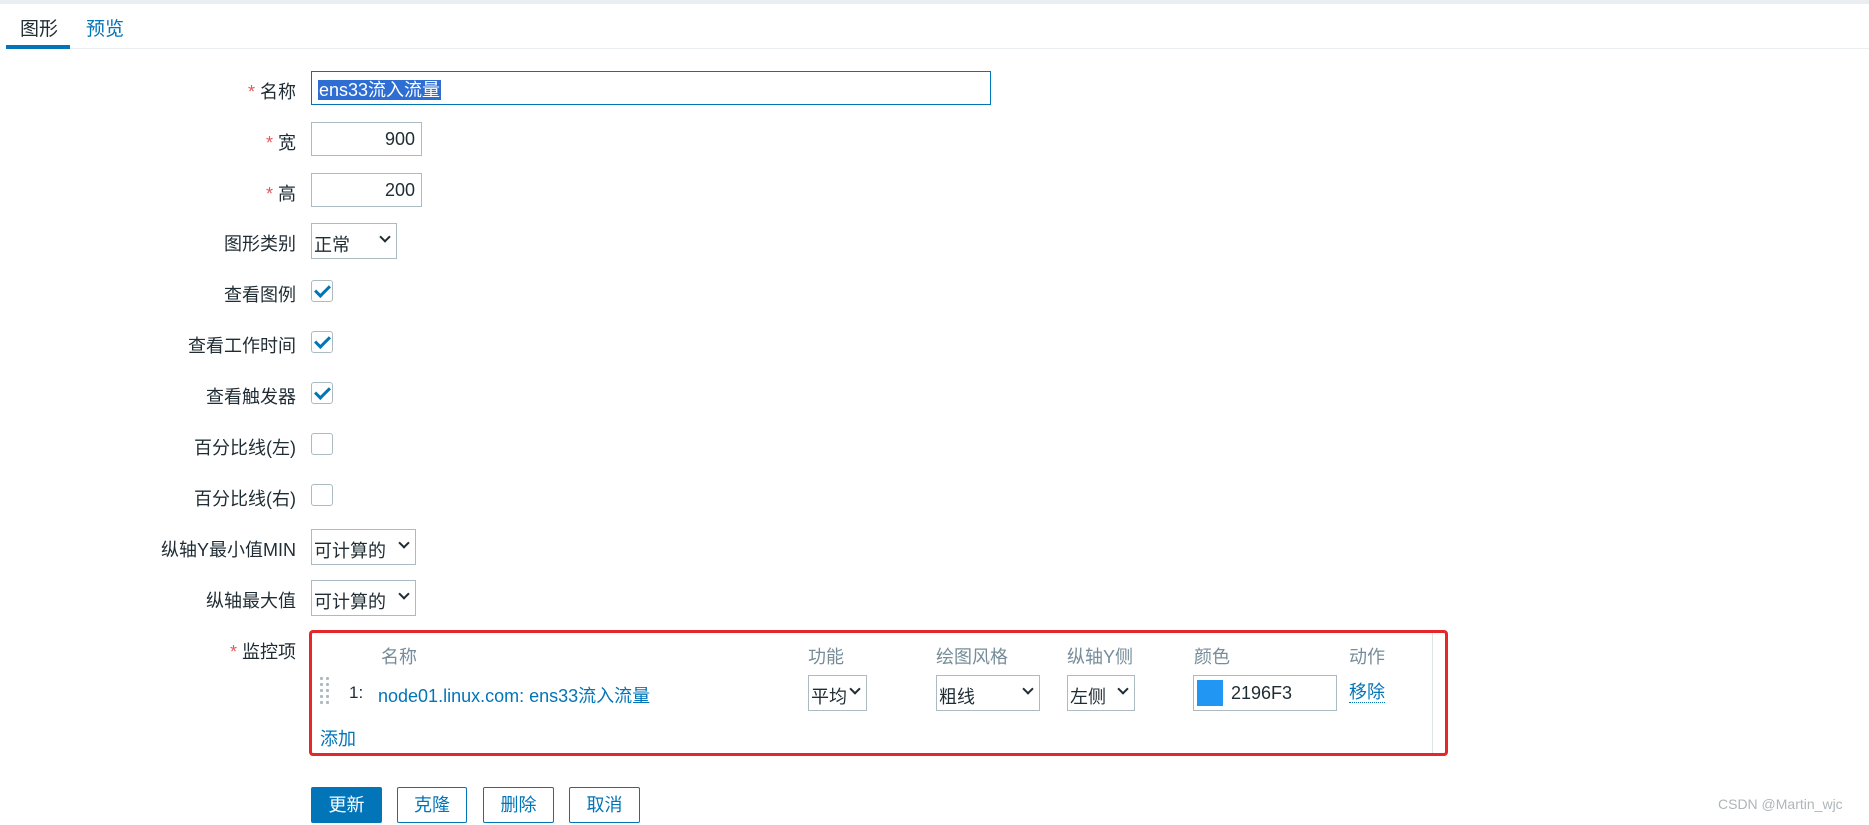 The height and width of the screenshot is (825, 1869). I want to click on height-input: 200, so click(366, 190).